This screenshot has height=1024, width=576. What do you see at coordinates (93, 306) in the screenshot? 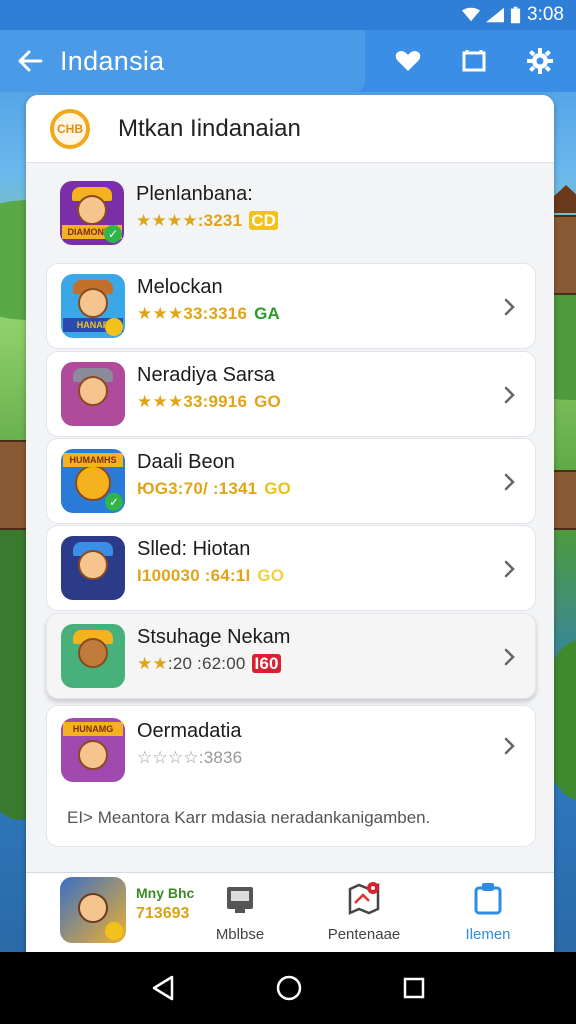
I see `game-thumbnail: HANAR` at bounding box center [93, 306].